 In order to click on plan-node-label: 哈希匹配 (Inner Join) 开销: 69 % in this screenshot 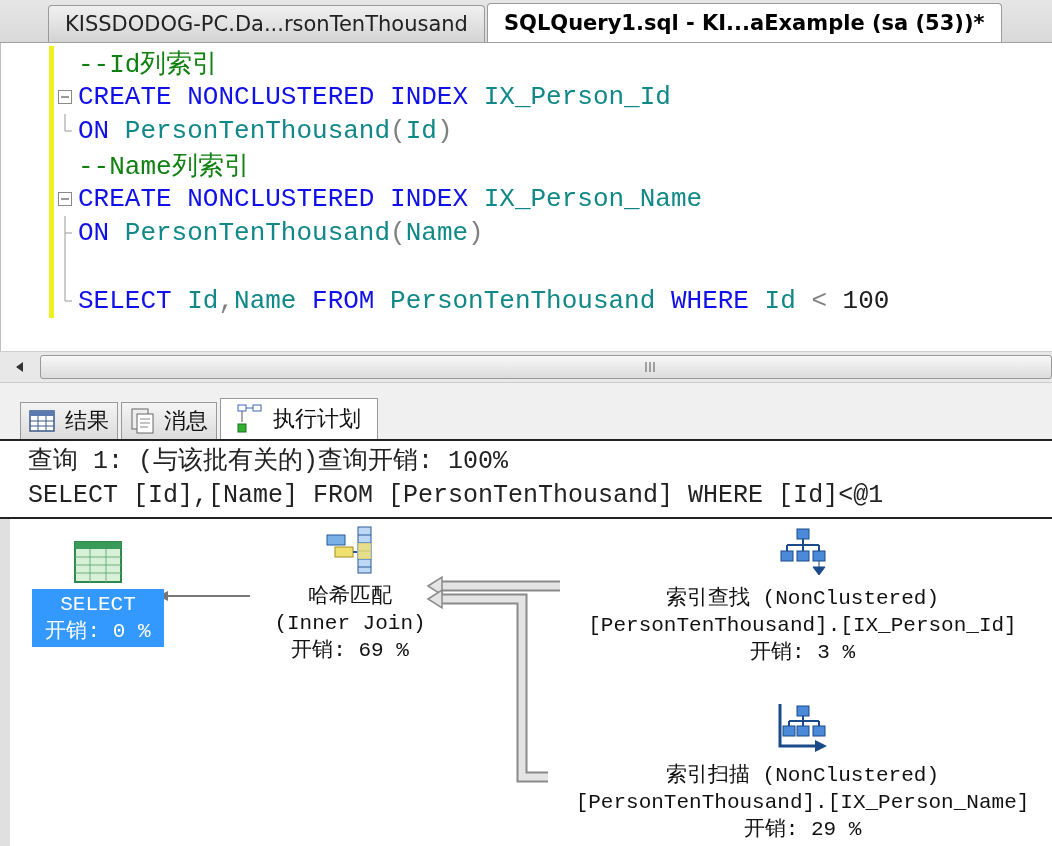, I will do `click(350, 623)`.